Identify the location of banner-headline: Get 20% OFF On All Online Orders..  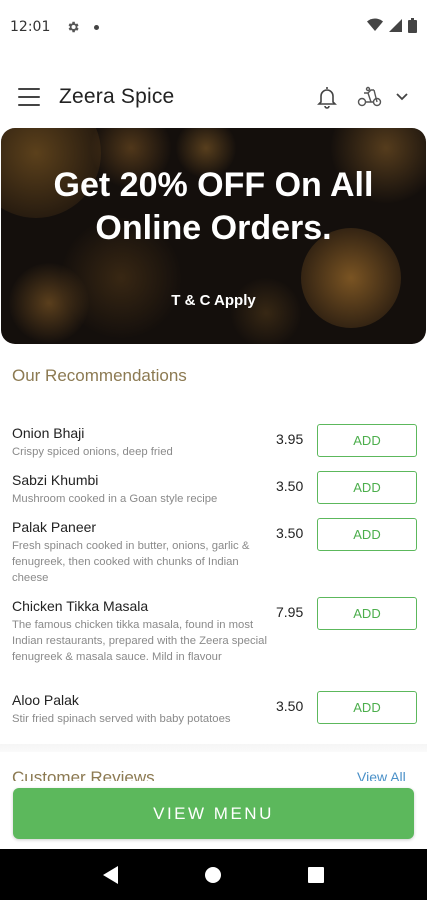
(213, 207).